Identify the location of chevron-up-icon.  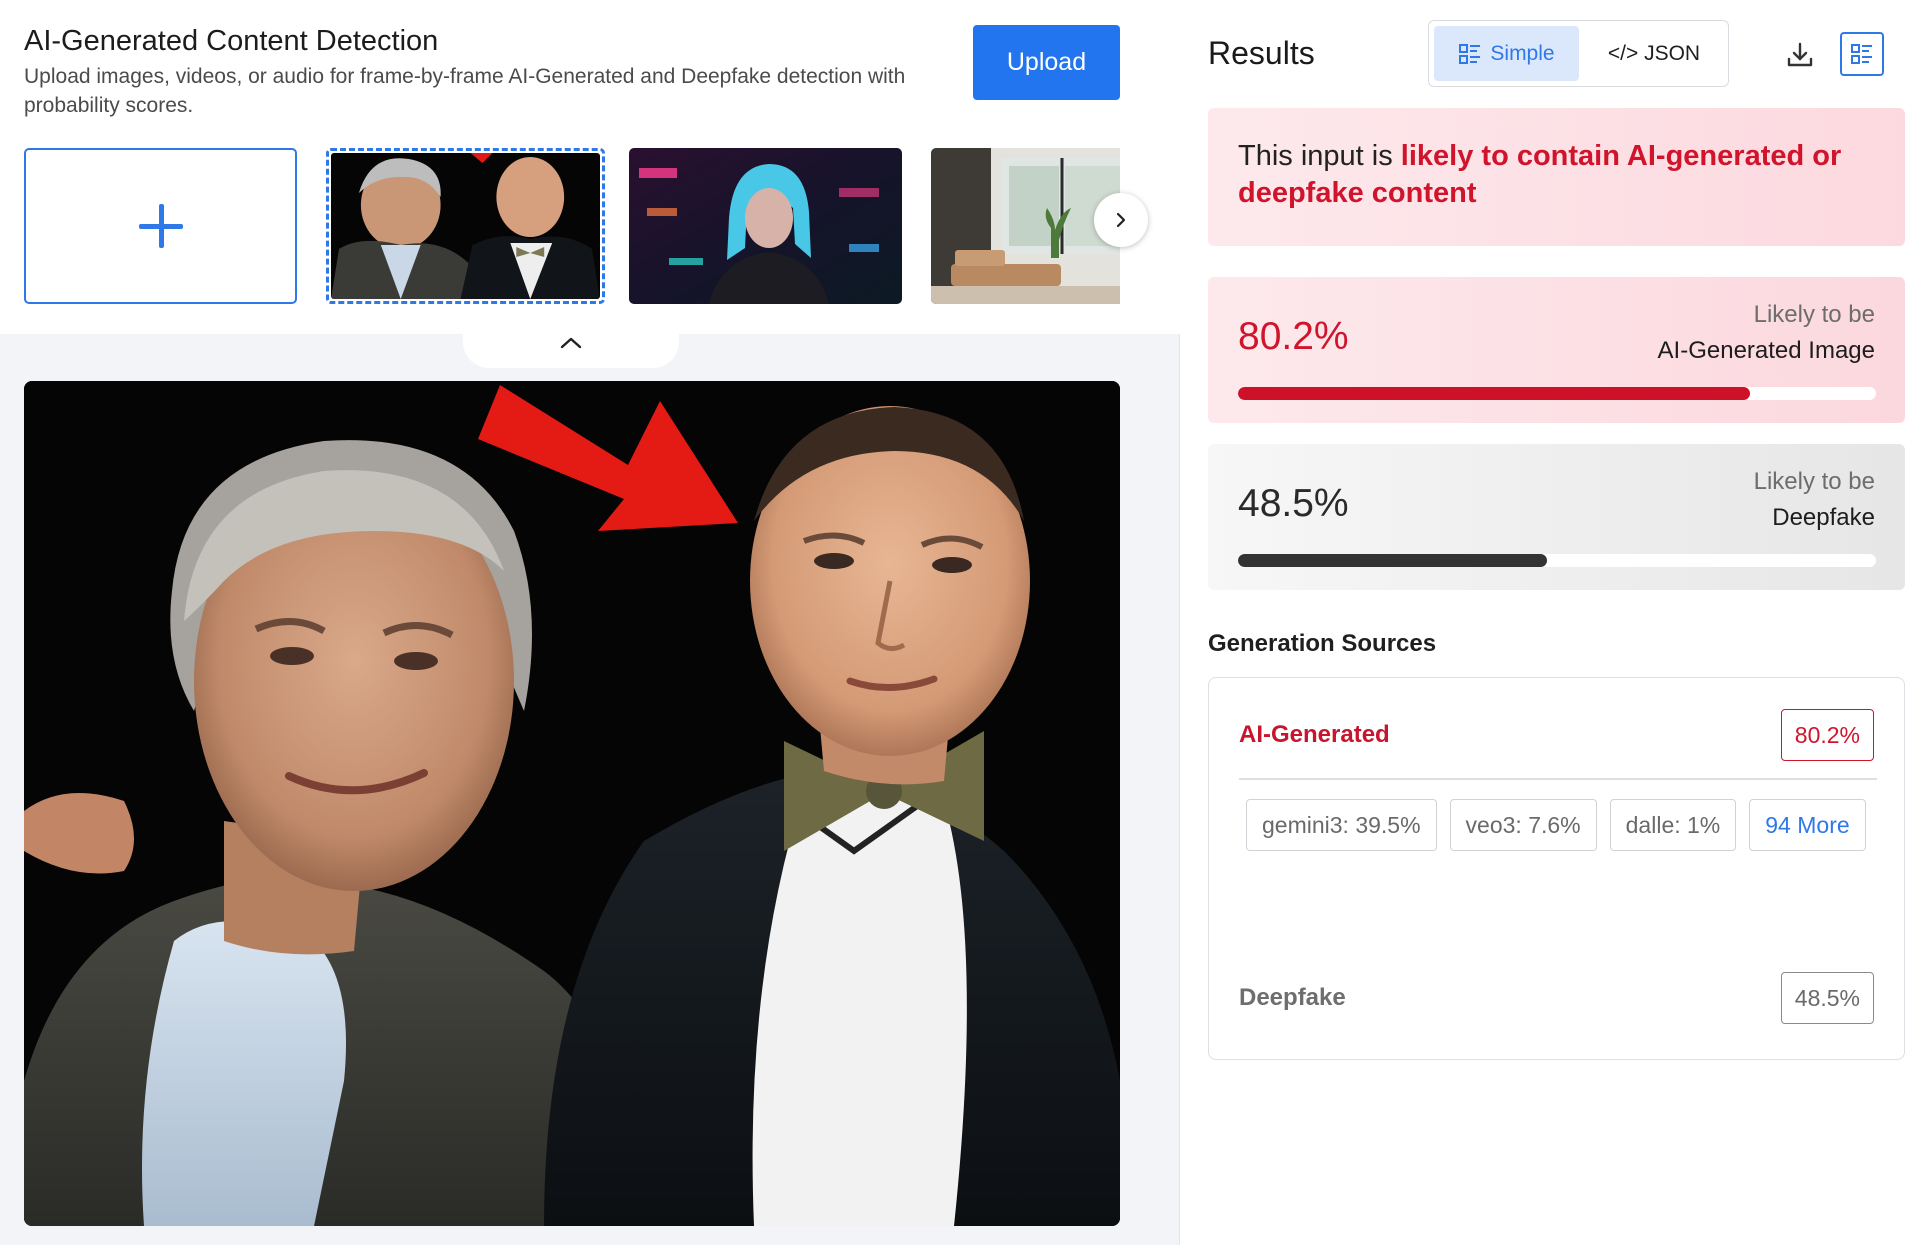
(571, 343).